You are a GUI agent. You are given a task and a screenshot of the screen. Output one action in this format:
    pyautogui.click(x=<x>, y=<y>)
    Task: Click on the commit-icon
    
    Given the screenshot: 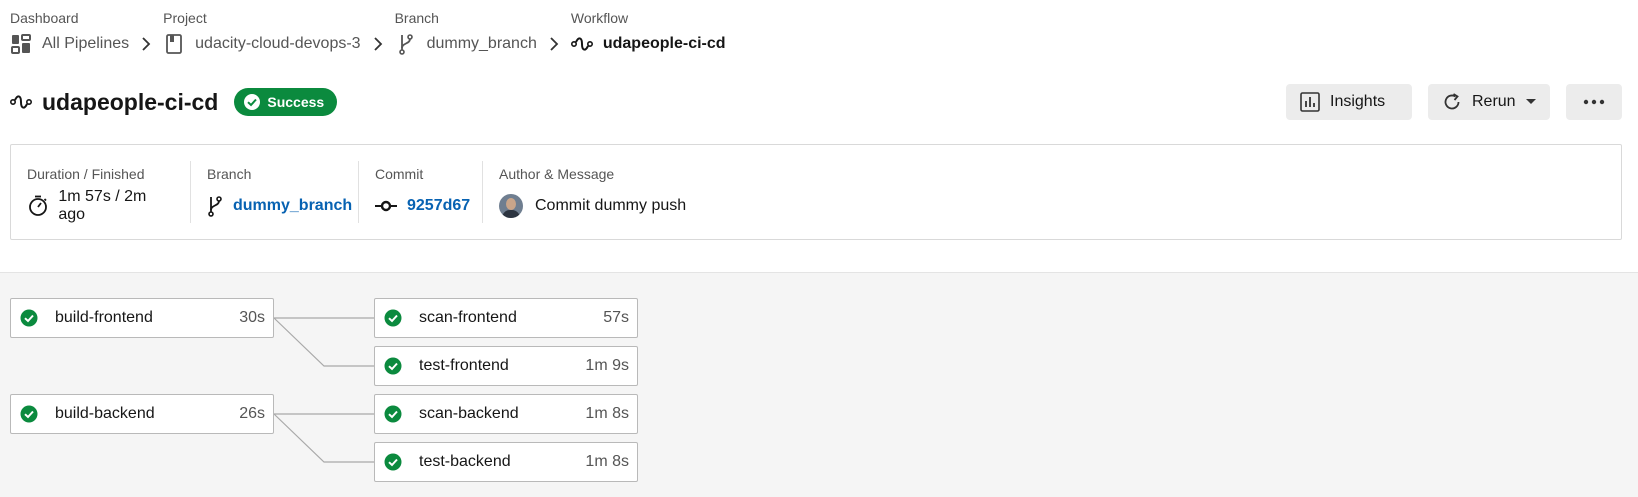 What is the action you would take?
    pyautogui.click(x=386, y=206)
    